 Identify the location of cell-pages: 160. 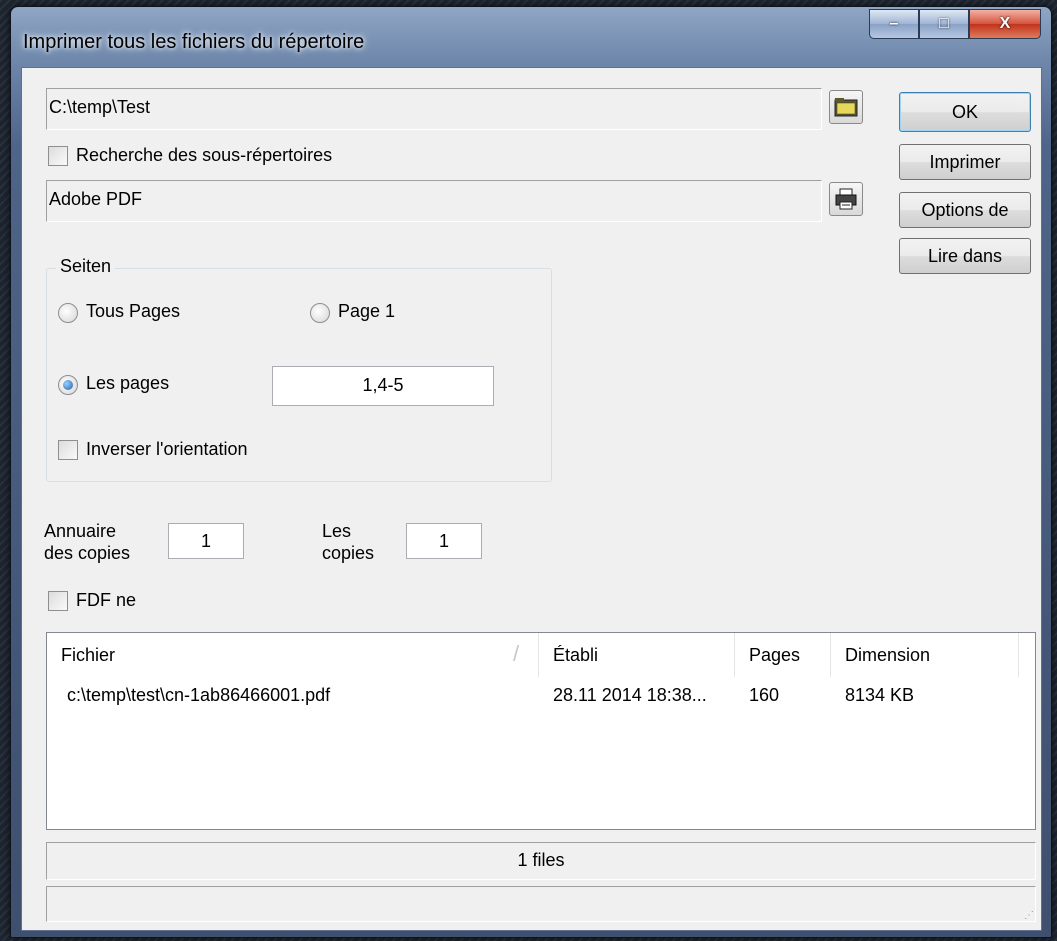
(764, 695).